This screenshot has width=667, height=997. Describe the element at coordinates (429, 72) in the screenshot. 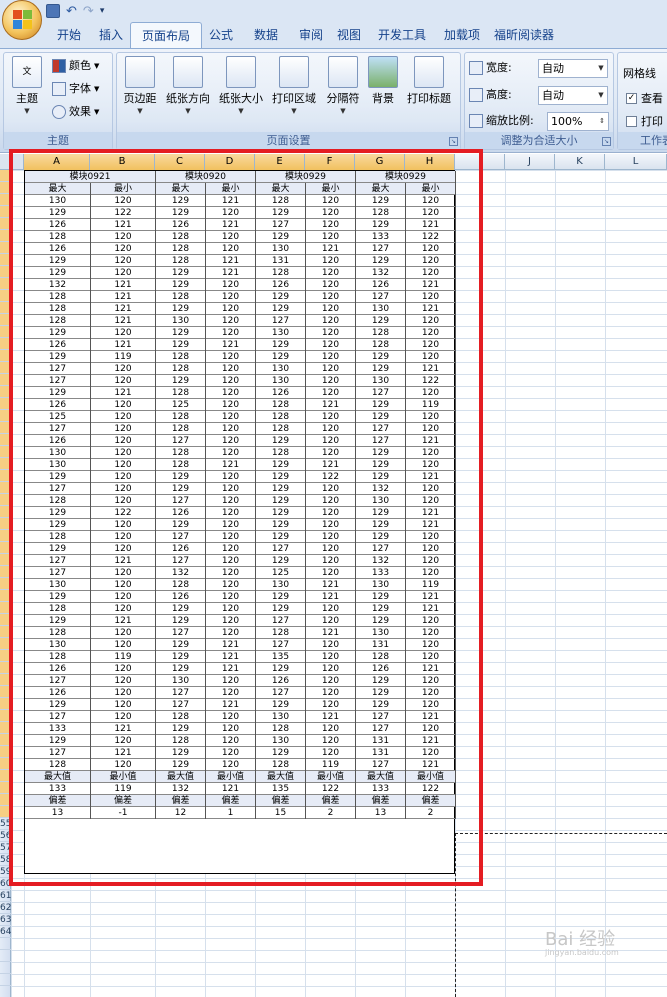

I see `print-titles-icon` at that location.